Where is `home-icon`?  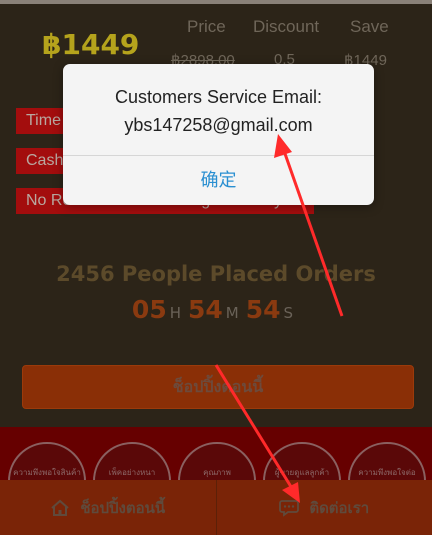 home-icon is located at coordinates (60, 508).